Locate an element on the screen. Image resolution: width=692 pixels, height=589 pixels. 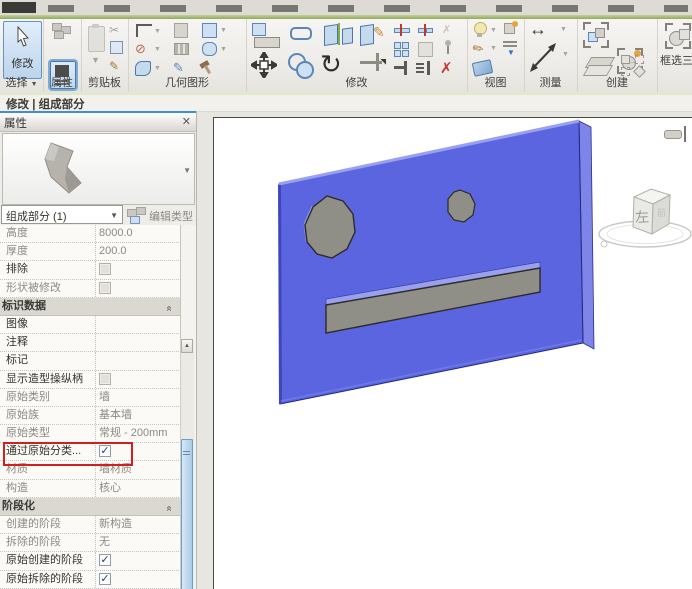
copy-icon is located at coordinates (116, 47).